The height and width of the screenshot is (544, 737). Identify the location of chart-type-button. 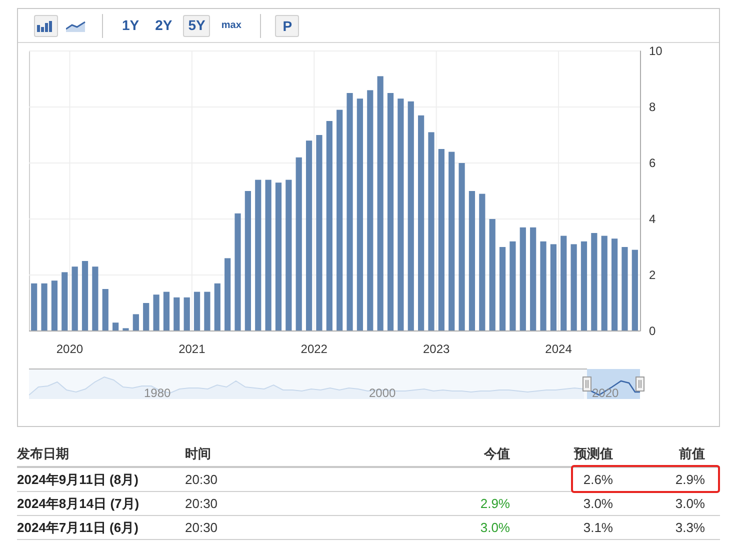
(46, 25).